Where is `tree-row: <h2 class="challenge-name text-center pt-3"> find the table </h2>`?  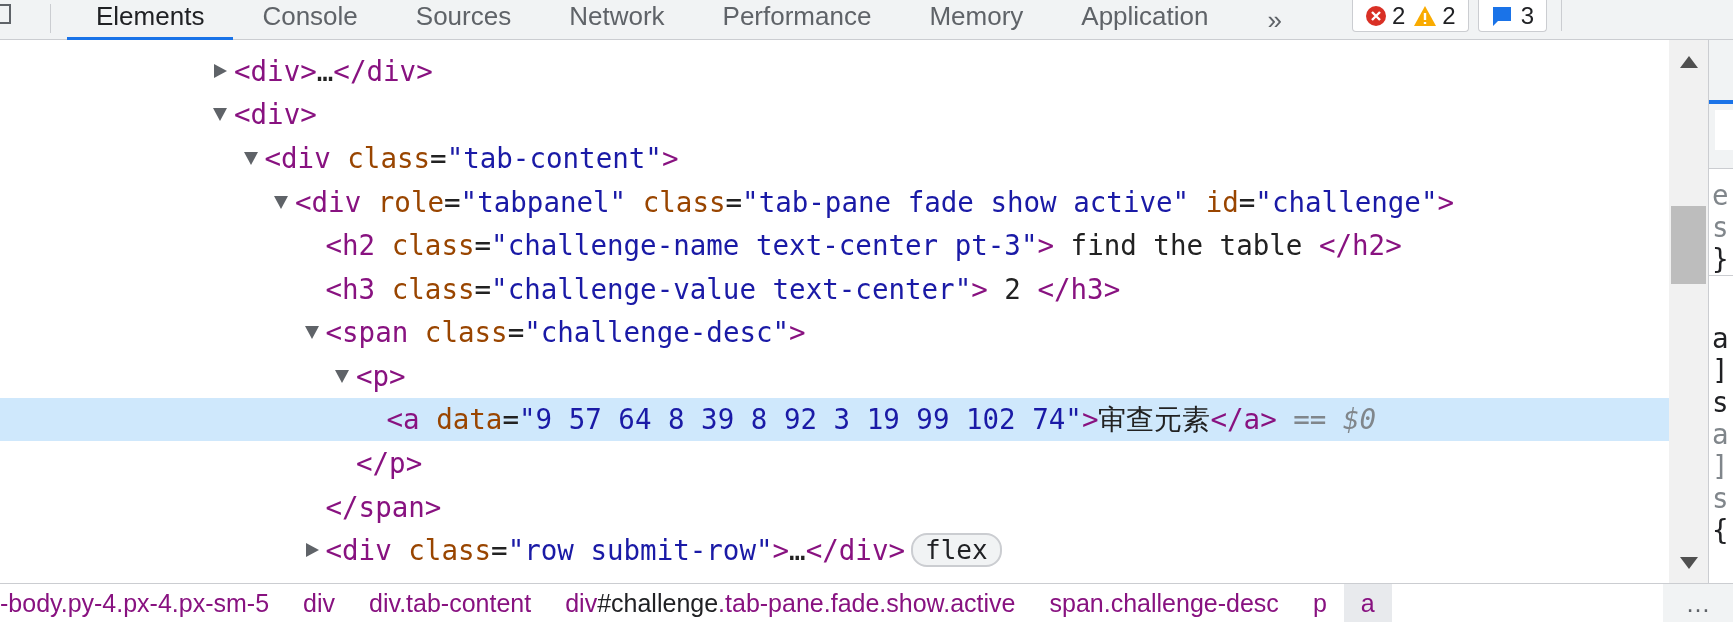
tree-row: <h2 class="challenge-name text-center pt-3"> find the table </h2> is located at coordinates (834, 245).